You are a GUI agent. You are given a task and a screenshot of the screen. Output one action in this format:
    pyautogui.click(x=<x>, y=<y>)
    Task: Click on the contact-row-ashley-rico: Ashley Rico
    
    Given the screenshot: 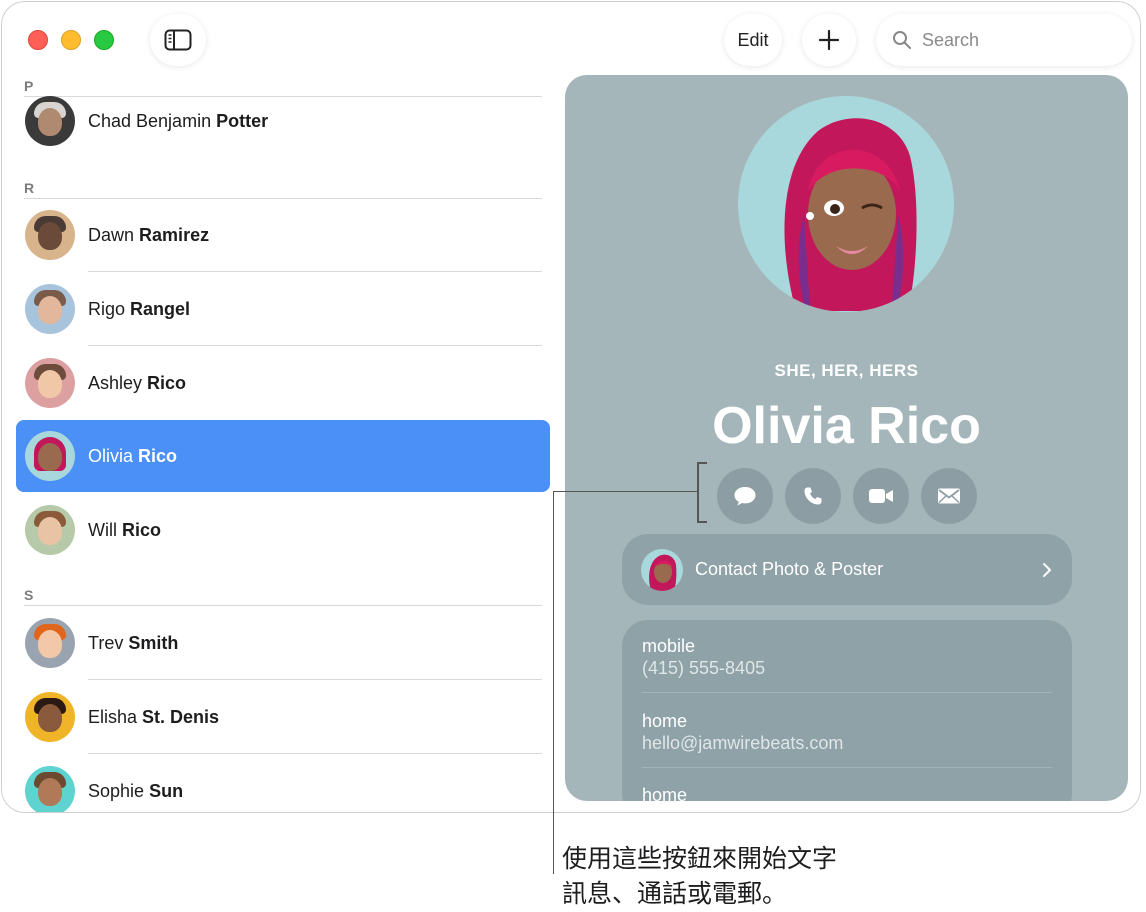 What is the action you would take?
    pyautogui.click(x=283, y=383)
    